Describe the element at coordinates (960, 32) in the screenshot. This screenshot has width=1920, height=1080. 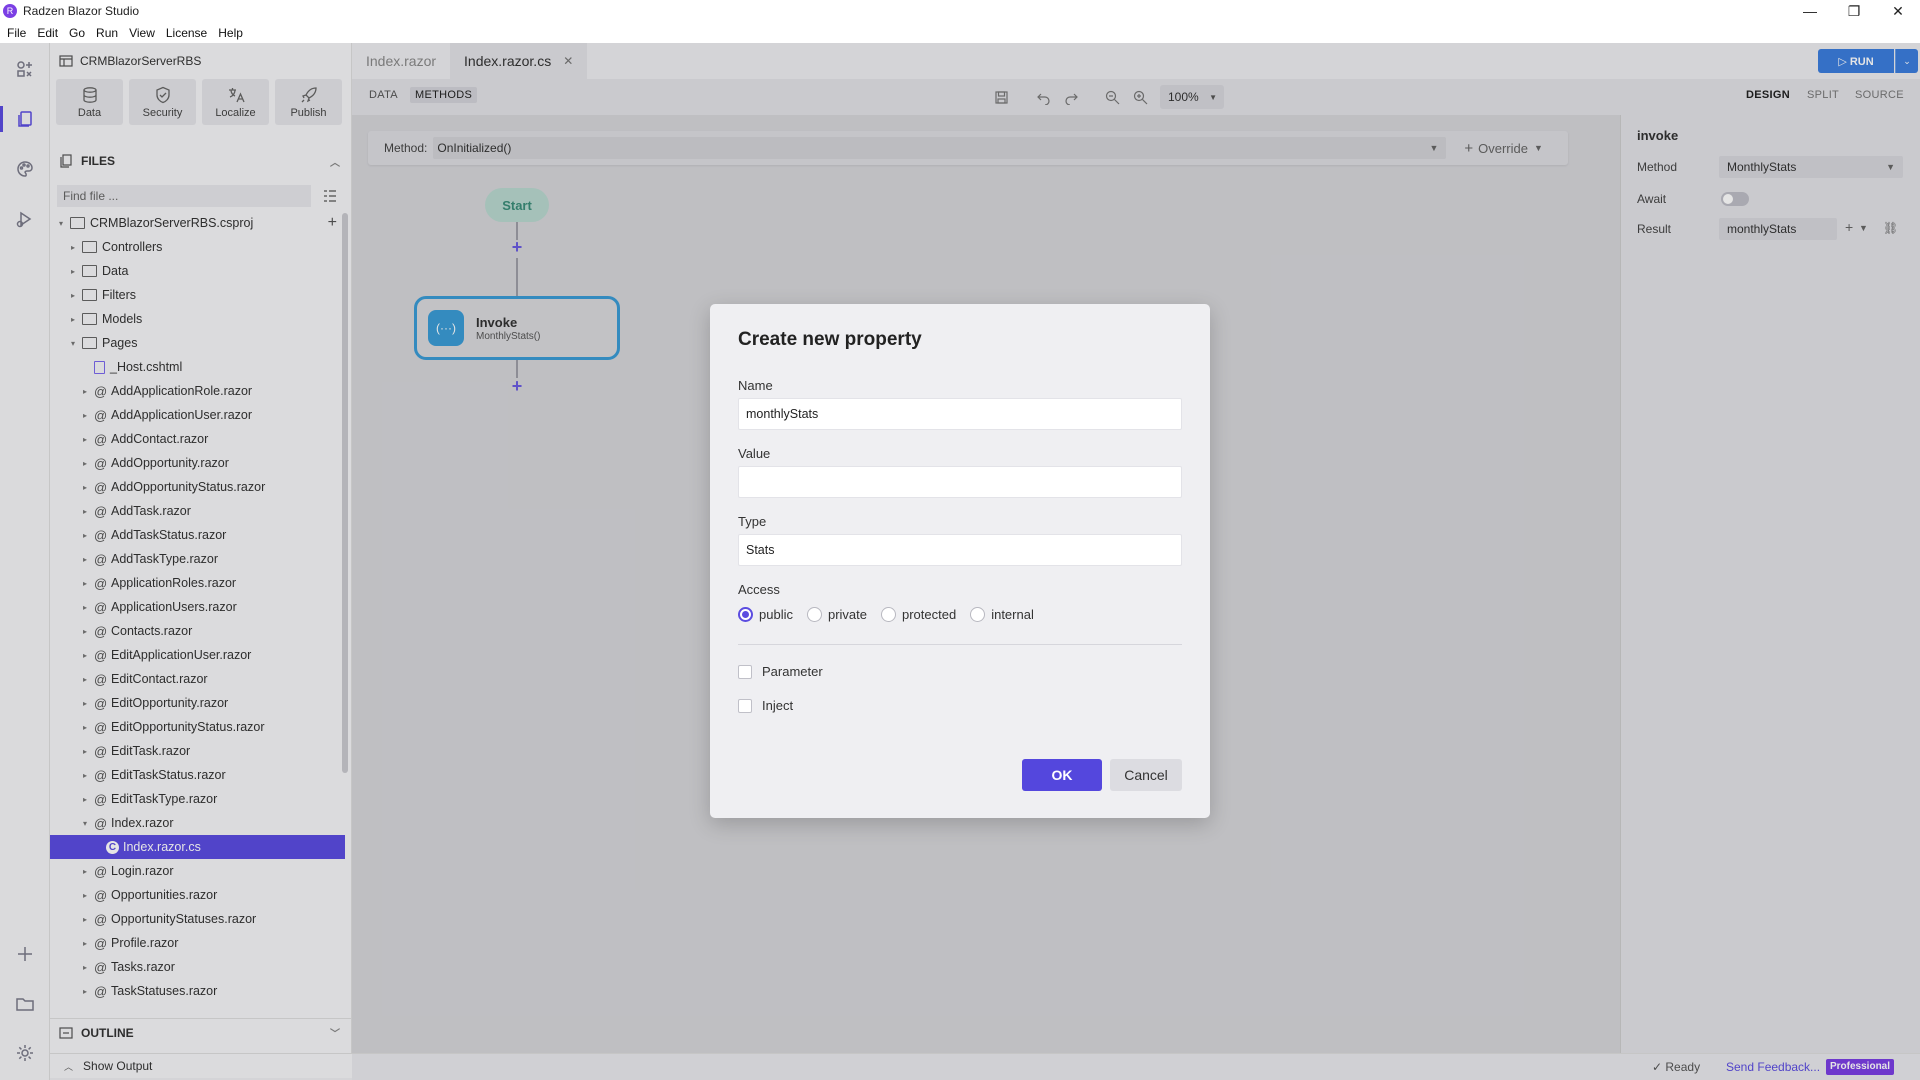
I see `menu-bar: File Edit Go Run View License Help` at that location.